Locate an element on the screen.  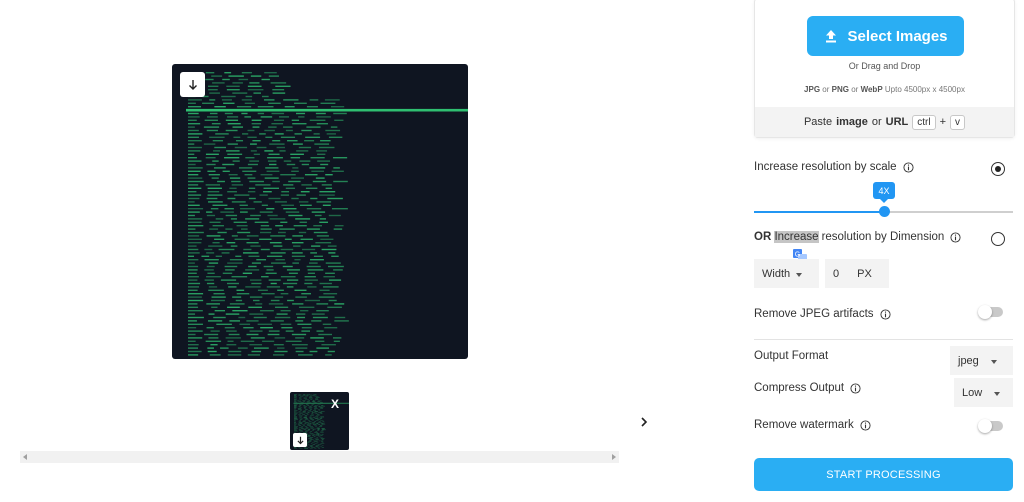
dimension-select: Width is located at coordinates (786, 273).